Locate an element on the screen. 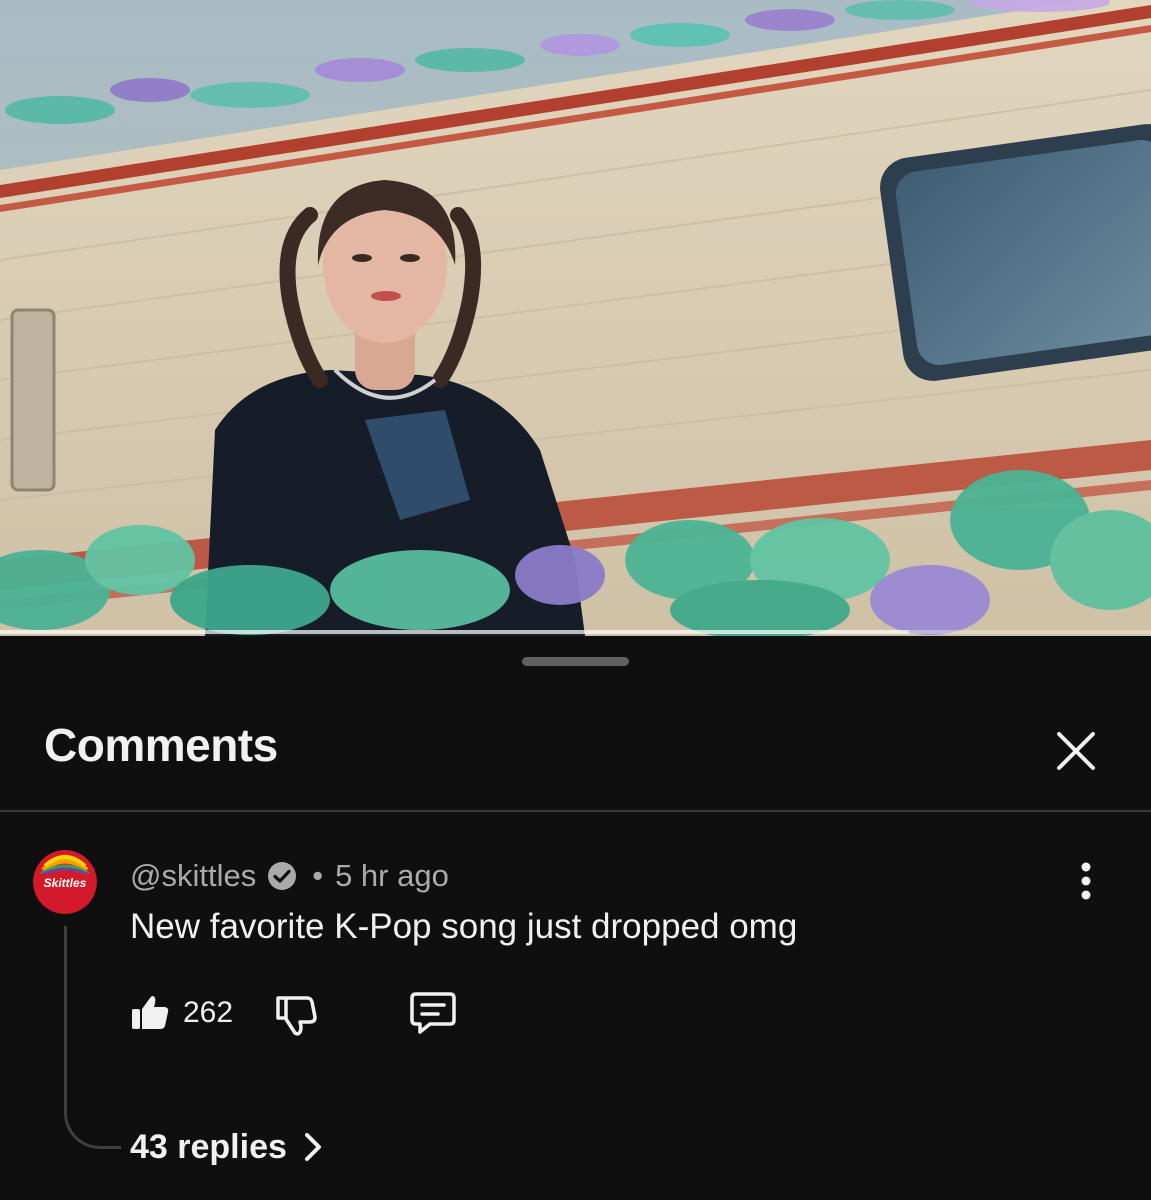  comment-text: New favorite K-Pop song just dropped omg is located at coordinates (464, 926).